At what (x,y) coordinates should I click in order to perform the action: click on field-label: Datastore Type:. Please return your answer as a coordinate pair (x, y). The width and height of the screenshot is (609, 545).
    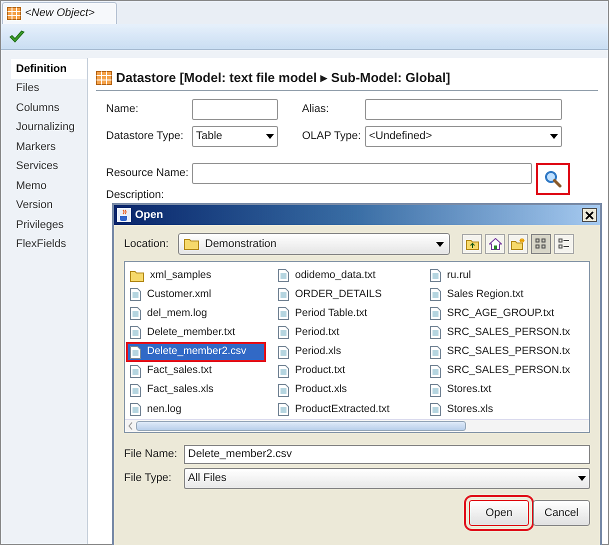
    Looking at the image, I should click on (145, 136).